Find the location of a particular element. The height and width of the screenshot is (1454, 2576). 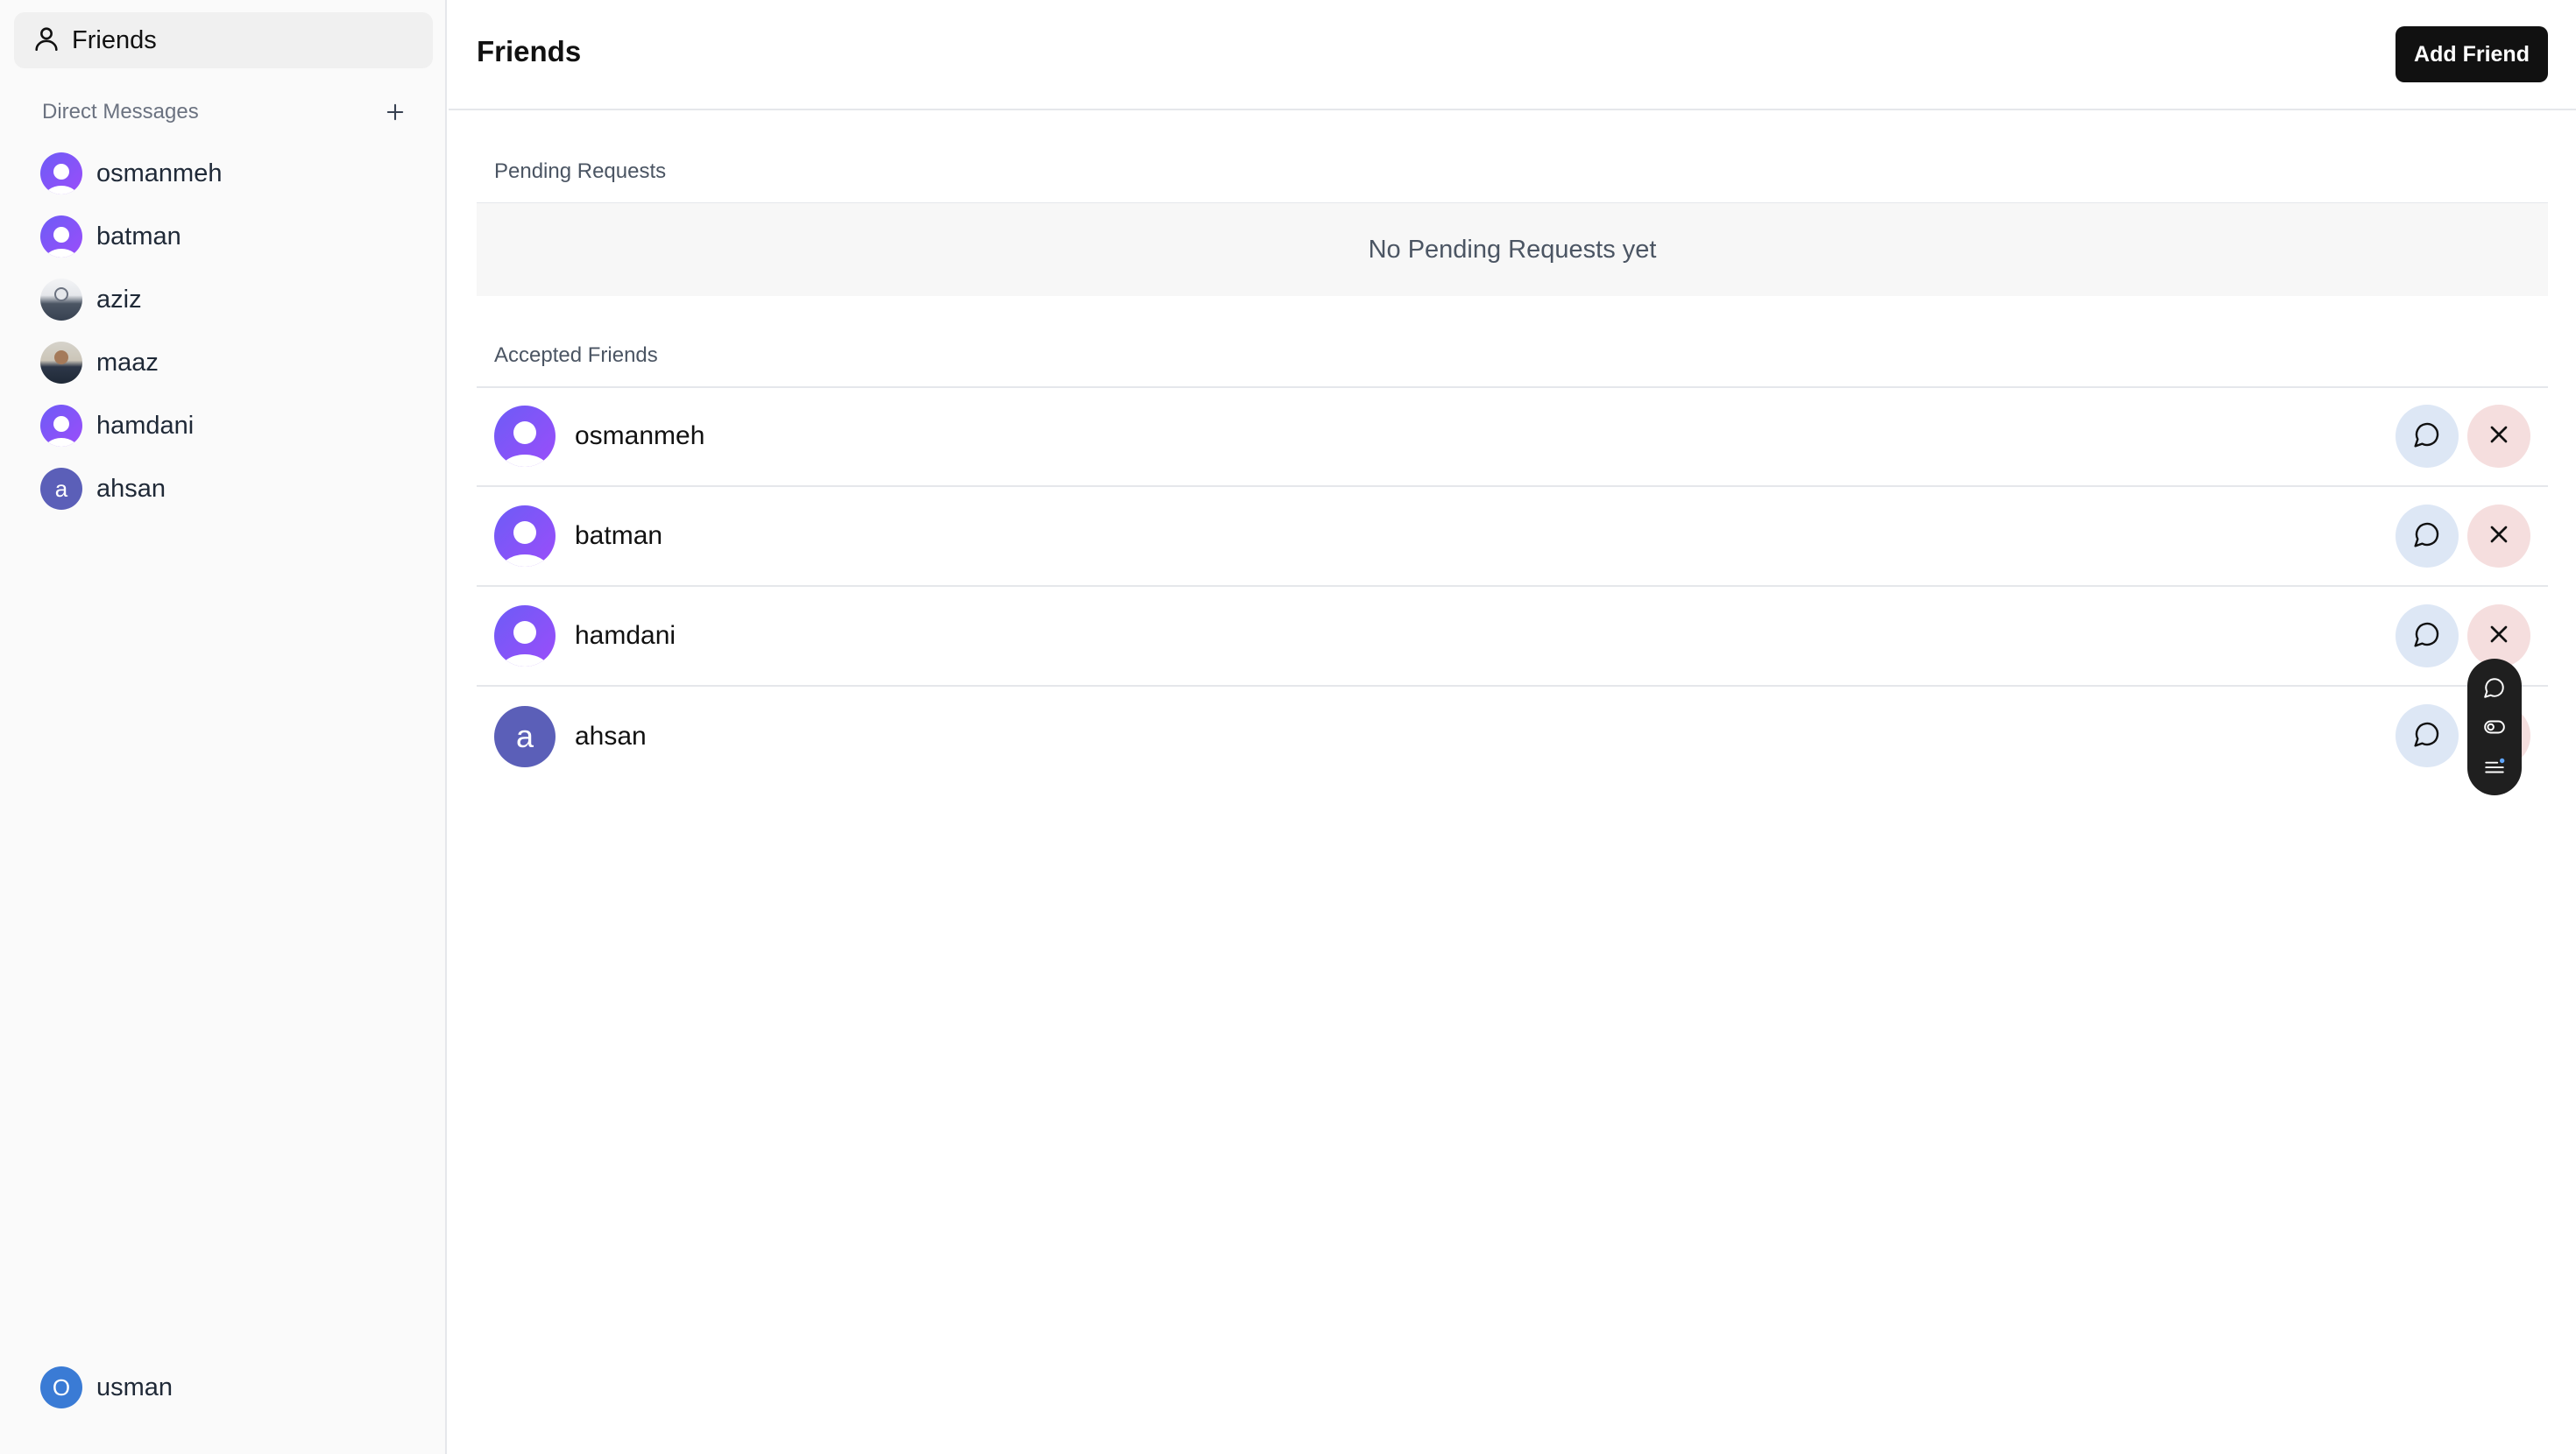

dm-item-hamdani: hamdani is located at coordinates (233, 425).